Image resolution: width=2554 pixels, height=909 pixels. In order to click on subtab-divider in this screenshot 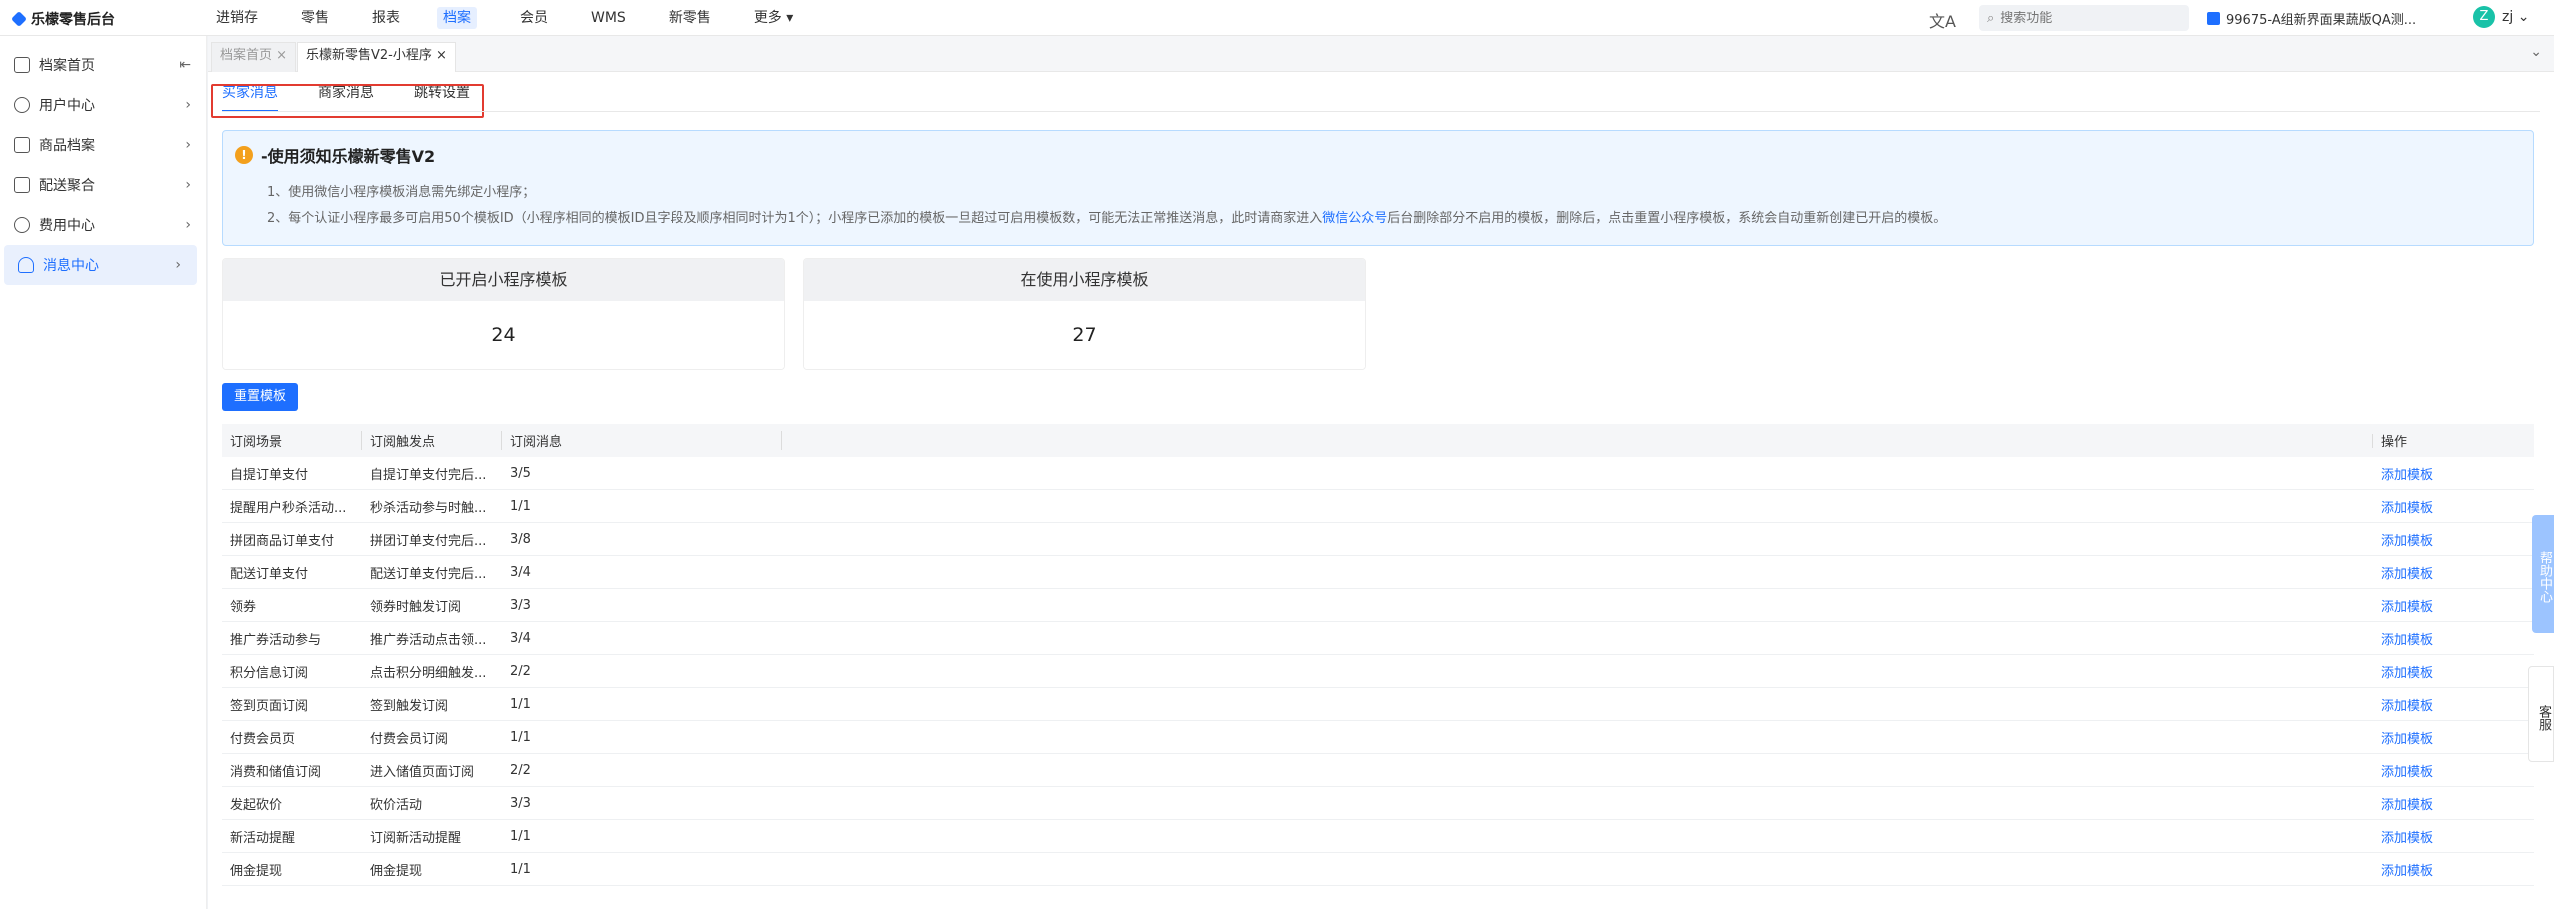, I will do `click(1381, 111)`.